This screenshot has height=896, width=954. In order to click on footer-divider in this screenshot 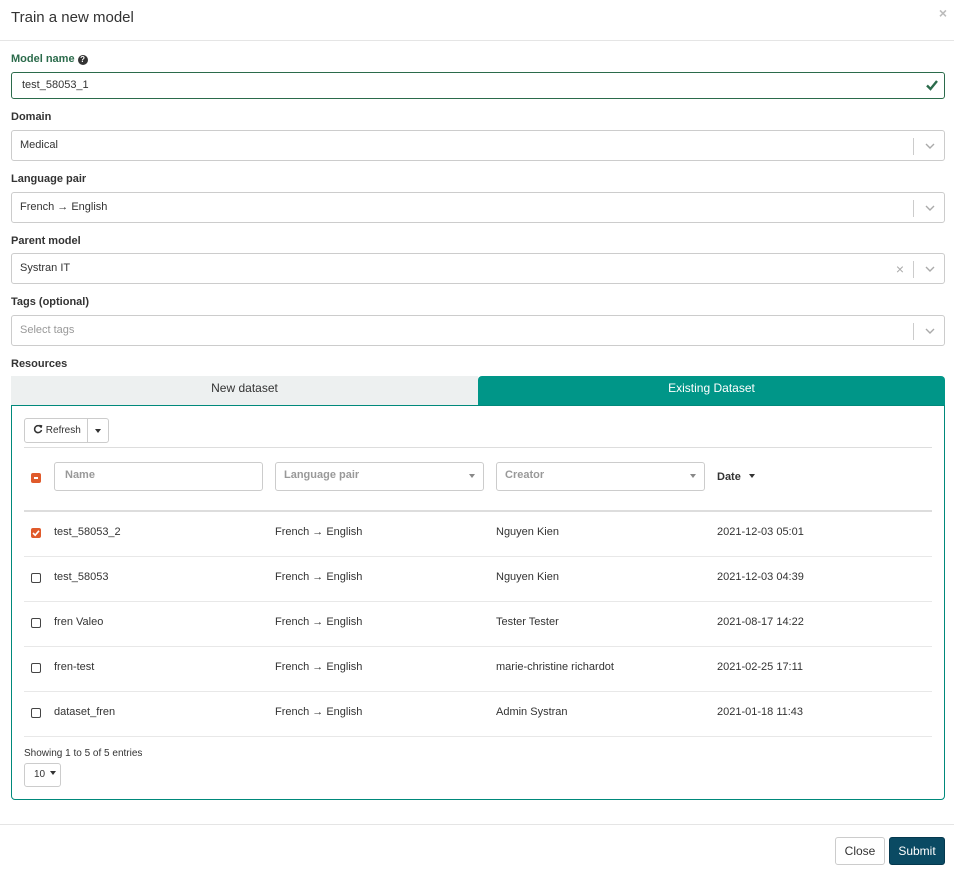, I will do `click(477, 824)`.